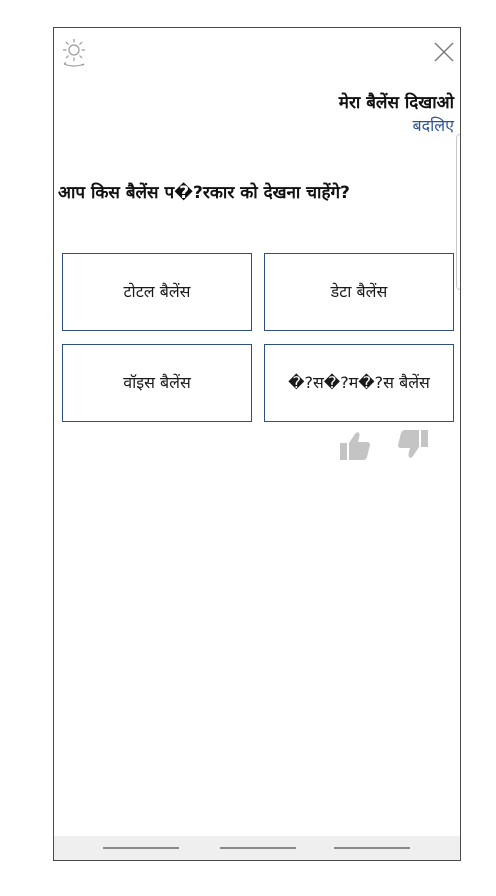 The image size is (496, 896). I want to click on scroll-indicator, so click(458, 212).